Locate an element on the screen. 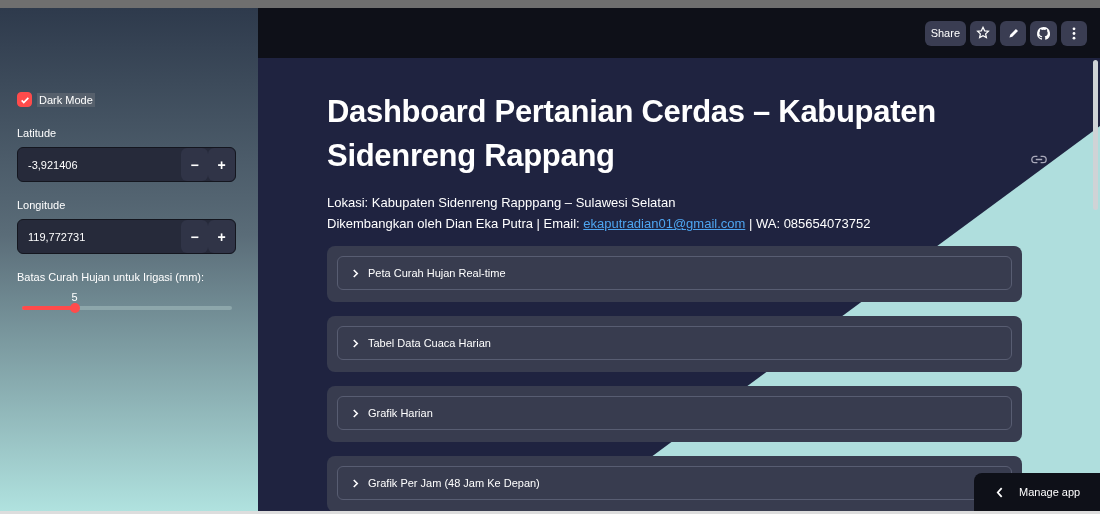  expander-label: Peta Curah Hujan Real-time is located at coordinates (437, 273).